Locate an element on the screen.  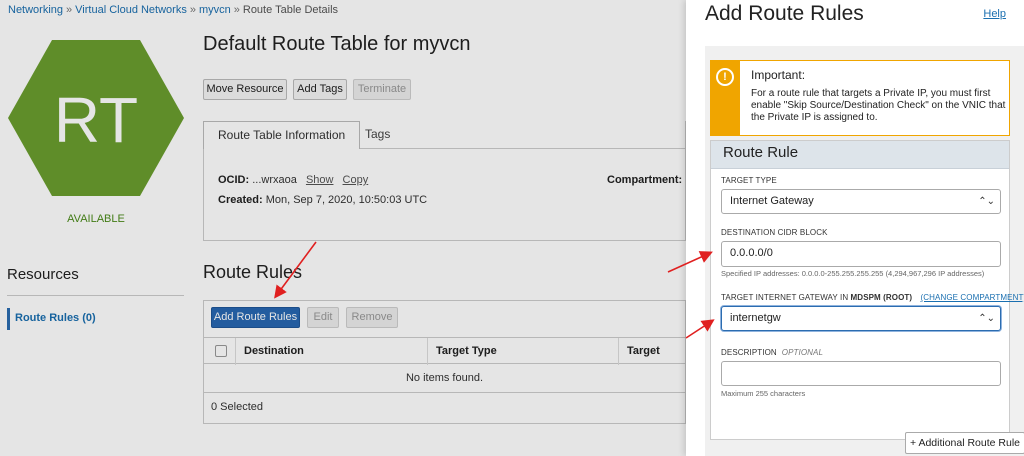
created-value: Mon, Sep 7, 2020, 10:50:03 UTC is located at coordinates (346, 200).